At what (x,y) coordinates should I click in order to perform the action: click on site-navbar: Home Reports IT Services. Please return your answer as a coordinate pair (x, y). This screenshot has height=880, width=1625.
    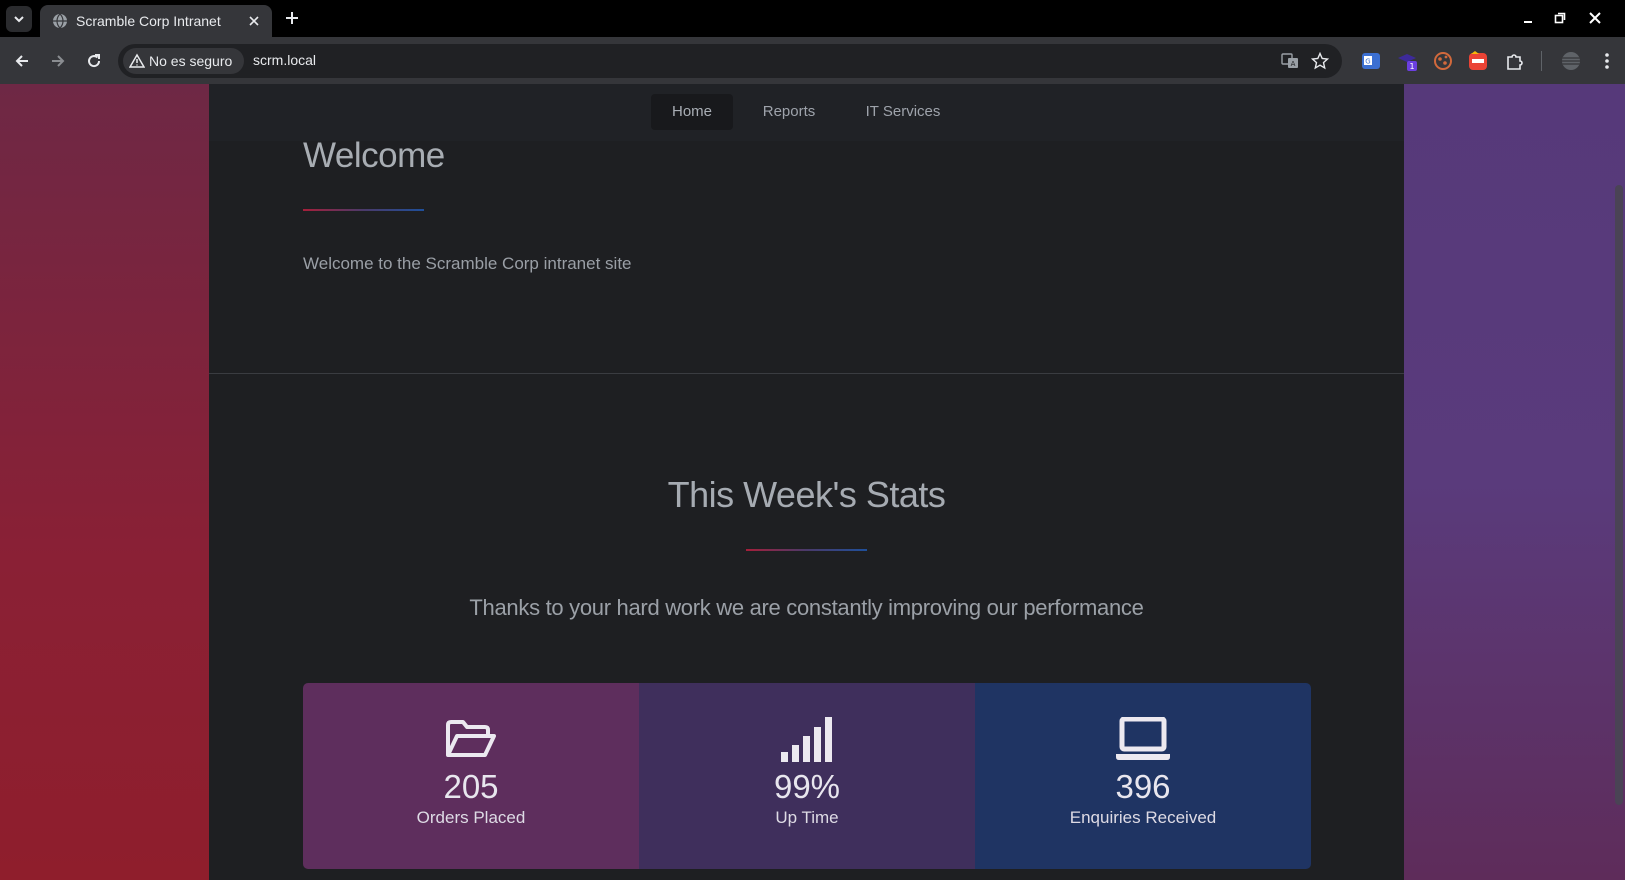
    Looking at the image, I should click on (806, 112).